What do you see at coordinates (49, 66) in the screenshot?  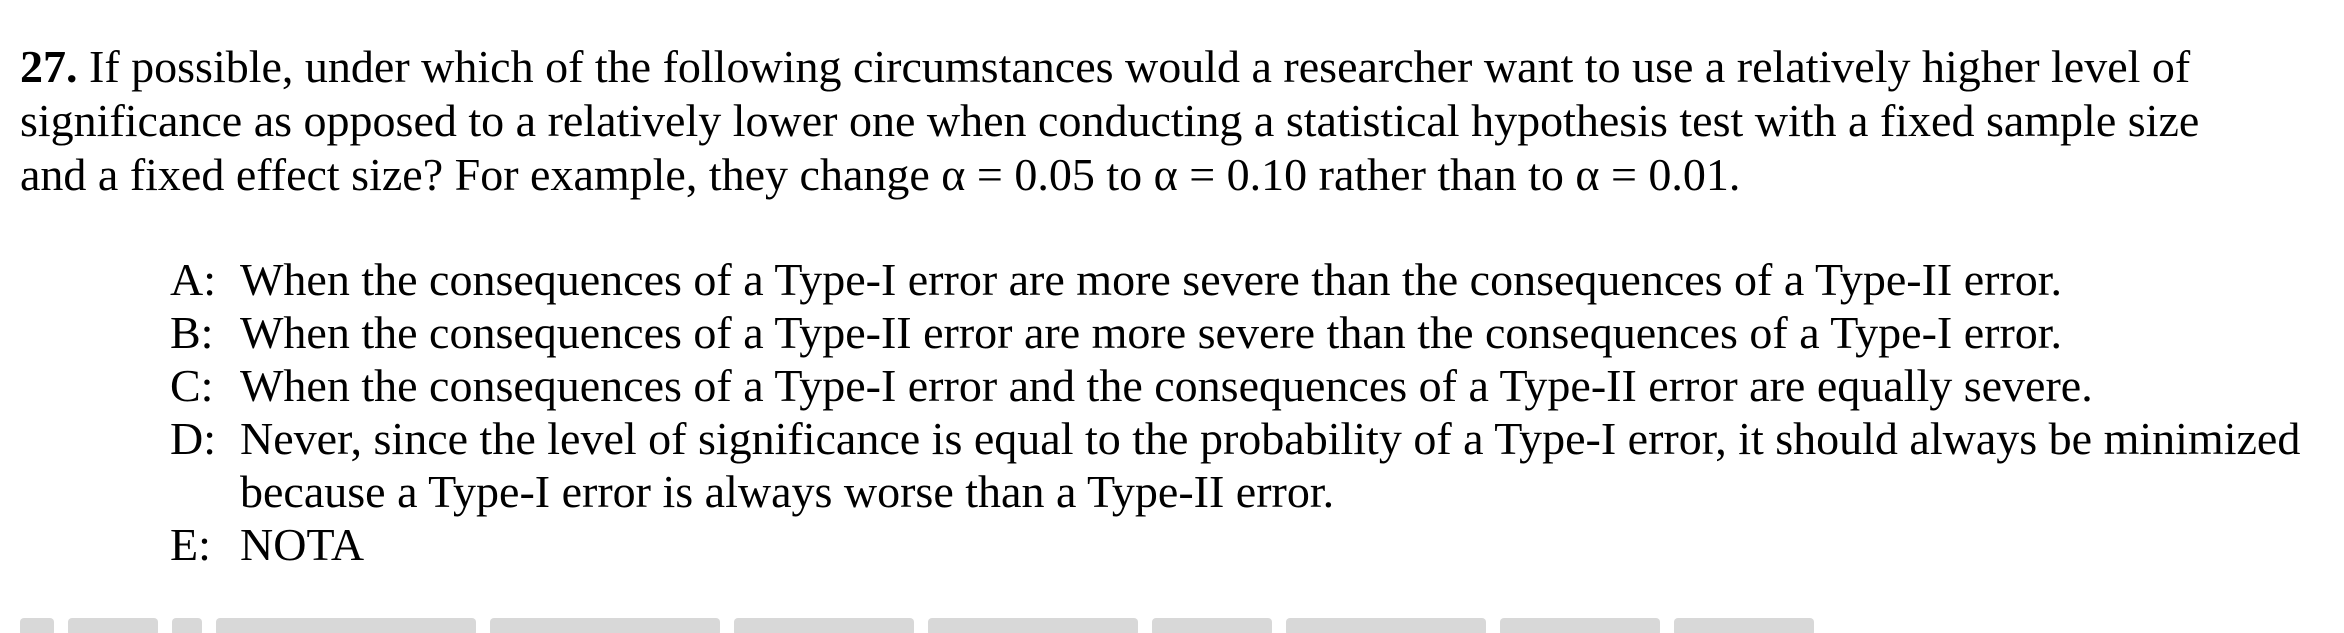 I see `question-number: 27.` at bounding box center [49, 66].